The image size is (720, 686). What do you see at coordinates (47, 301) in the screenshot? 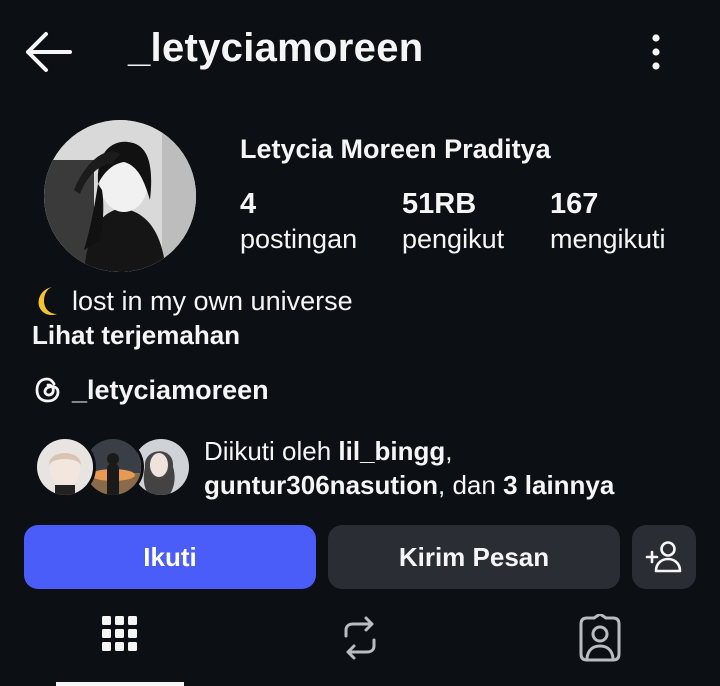
I see `crescent-moon-icon` at bounding box center [47, 301].